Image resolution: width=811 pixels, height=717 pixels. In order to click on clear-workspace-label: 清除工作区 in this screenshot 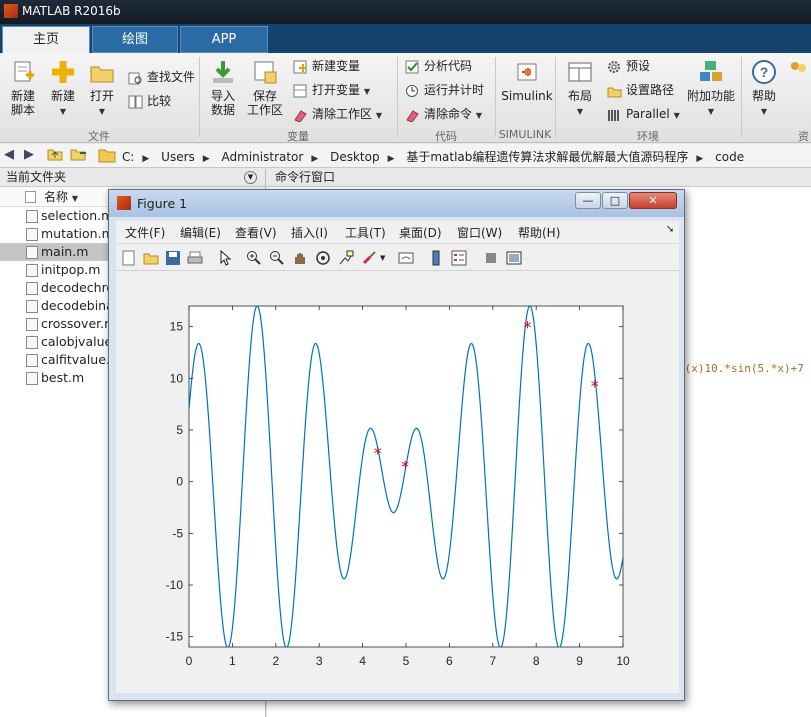, I will do `click(342, 114)`.